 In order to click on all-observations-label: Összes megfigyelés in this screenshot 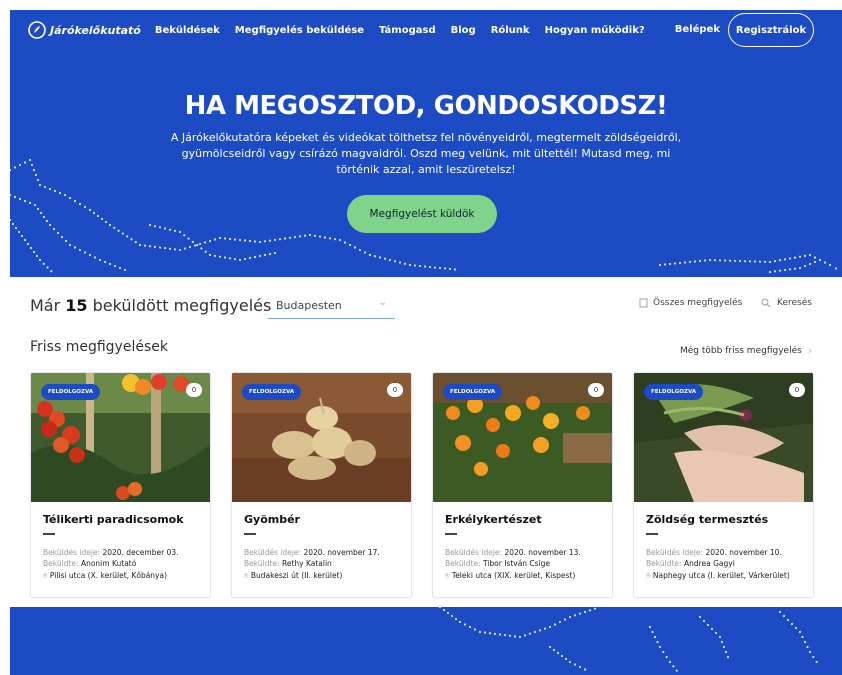, I will do `click(698, 303)`.